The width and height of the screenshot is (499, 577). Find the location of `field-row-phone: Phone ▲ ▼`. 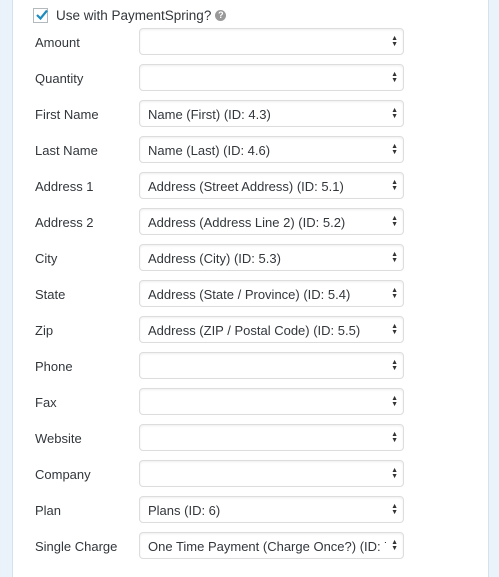

field-row-phone: Phone ▲ ▼ is located at coordinates (260, 369).